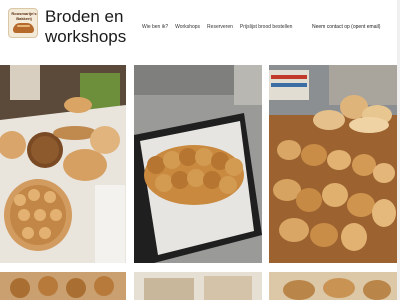 The width and height of the screenshot is (400, 300). I want to click on workshop-row2-illustration, so click(198, 286).